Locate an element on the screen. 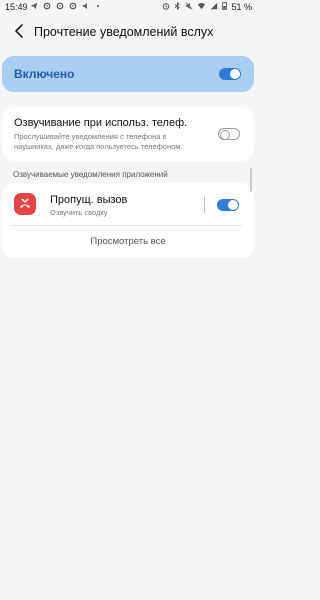  dot-icon is located at coordinates (98, 7).